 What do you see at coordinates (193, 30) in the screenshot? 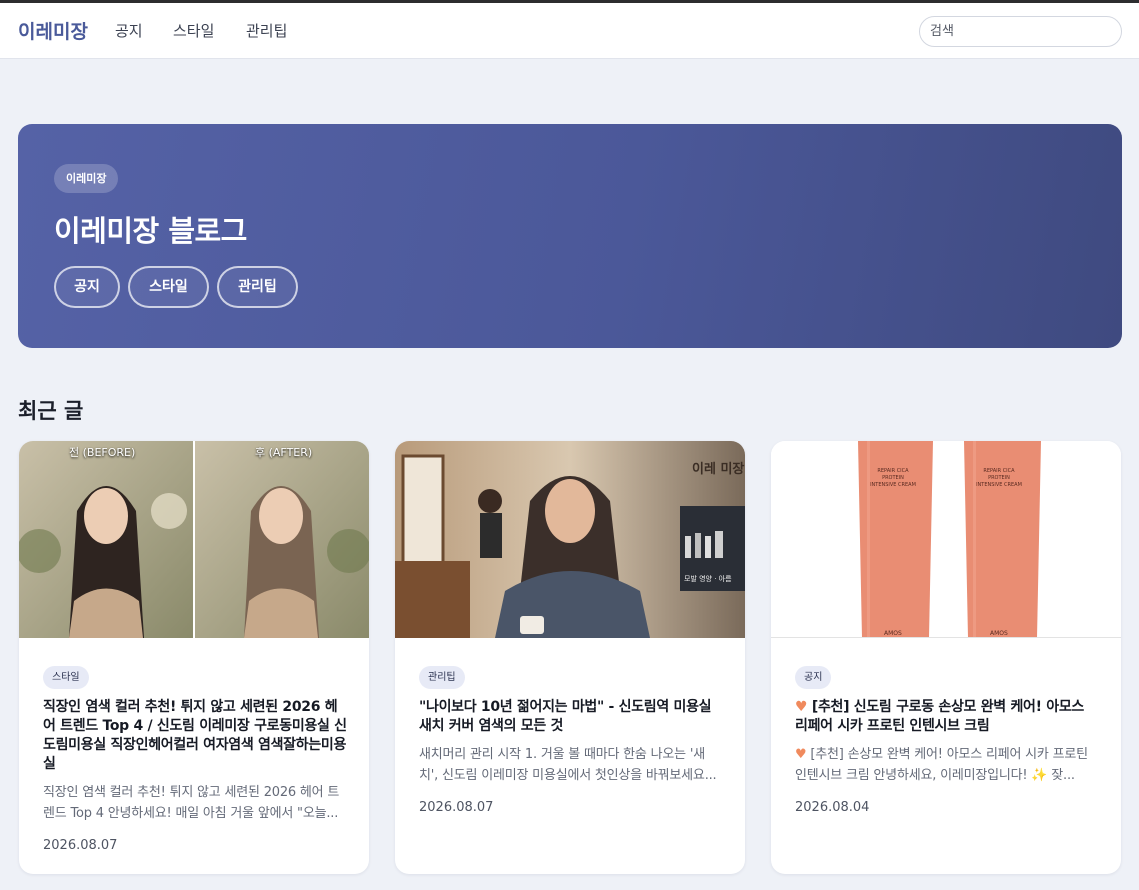
I see `nav-link-style: 스타일` at bounding box center [193, 30].